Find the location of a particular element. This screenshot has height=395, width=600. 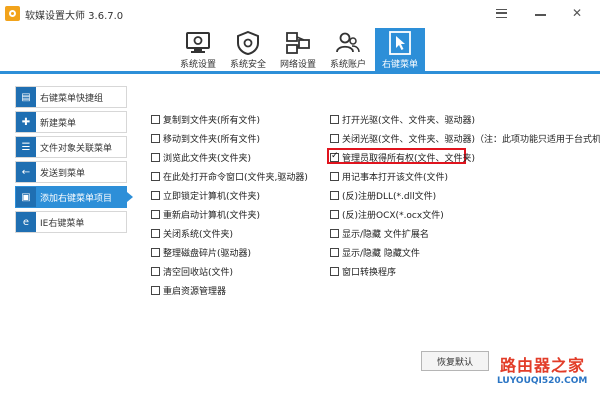

tab-label: 网络设置 is located at coordinates (297, 65).